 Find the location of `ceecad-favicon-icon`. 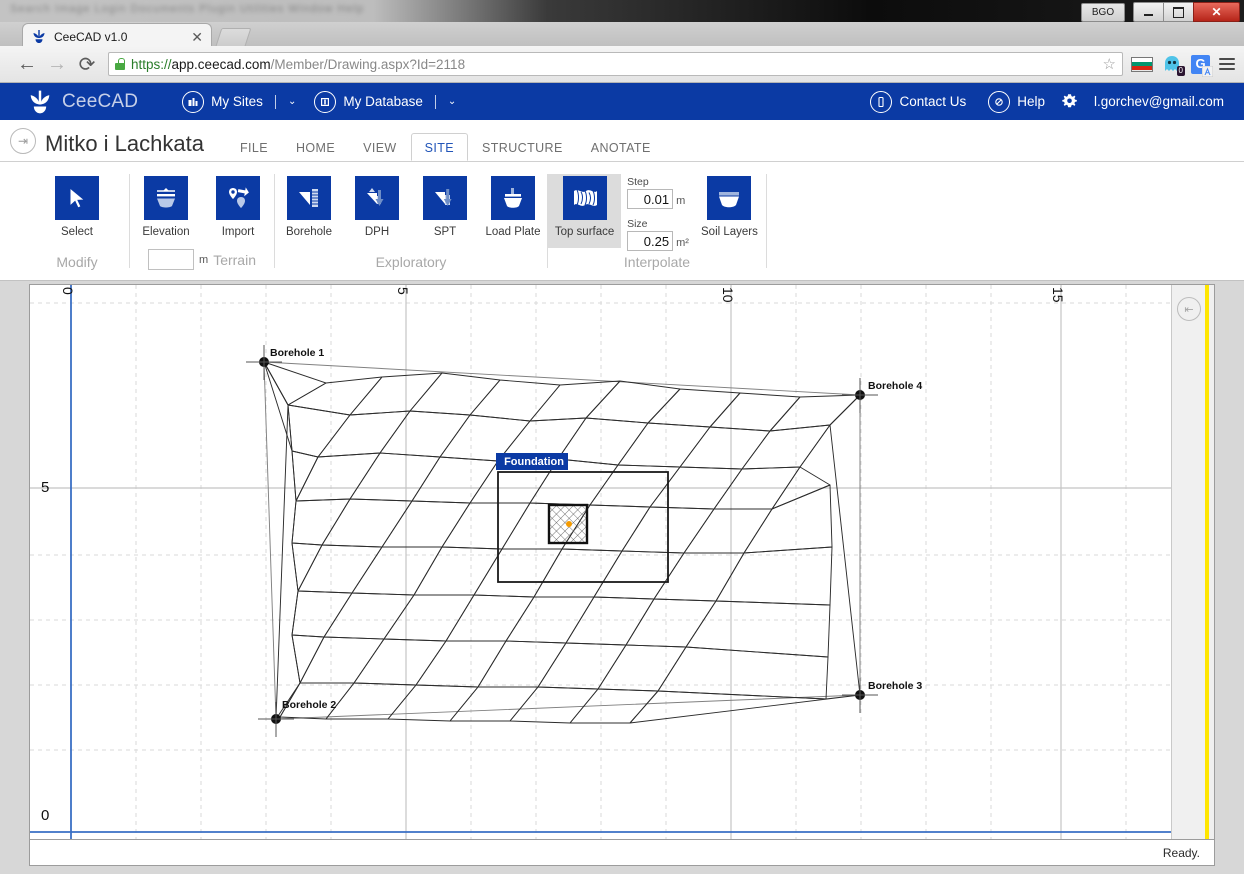

ceecad-favicon-icon is located at coordinates (39, 37).